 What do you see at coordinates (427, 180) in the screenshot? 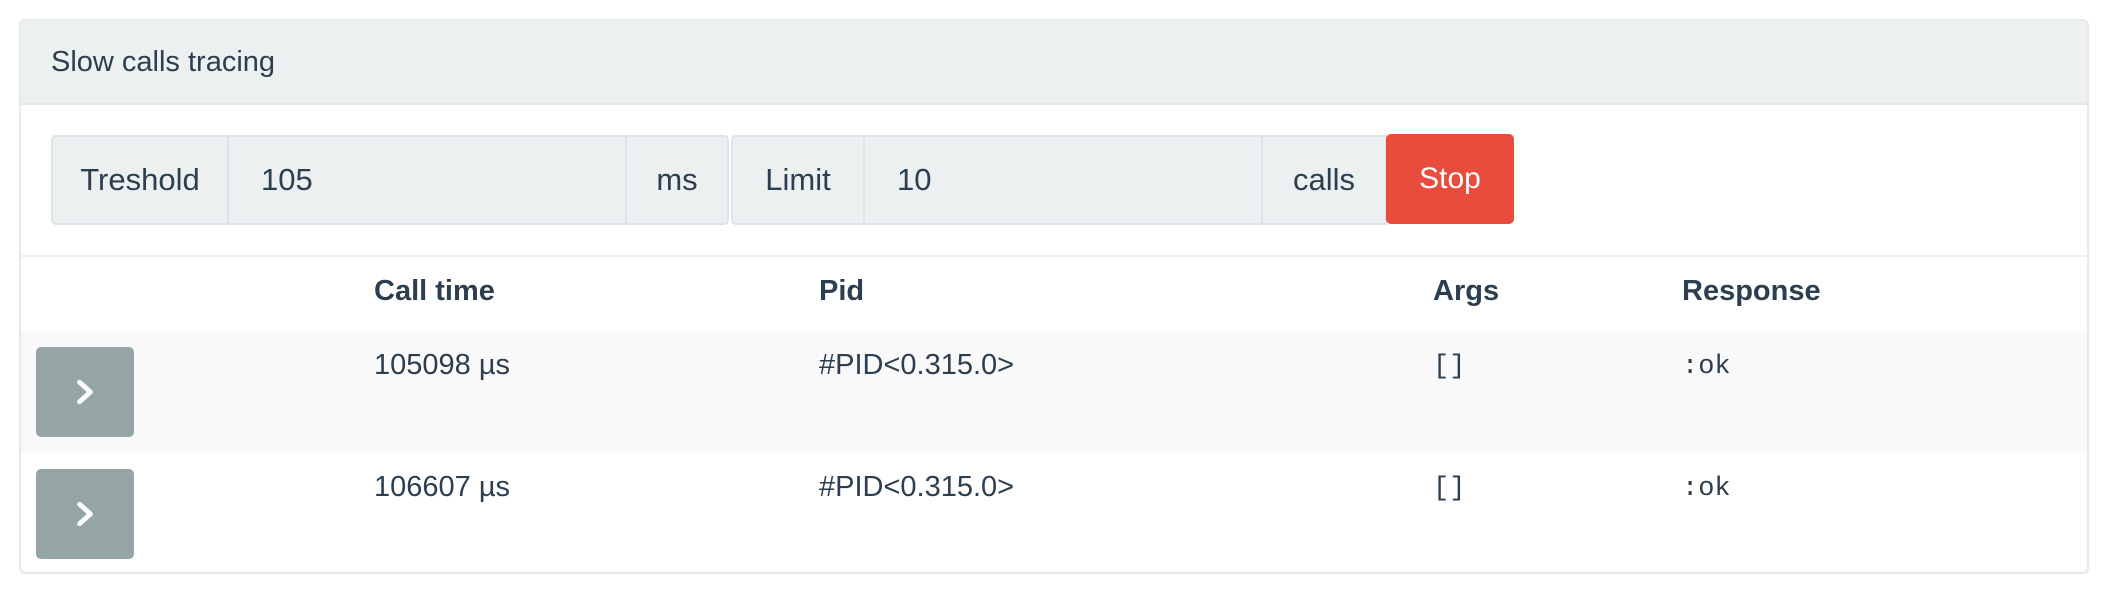
I see `threshold-input: 105` at bounding box center [427, 180].